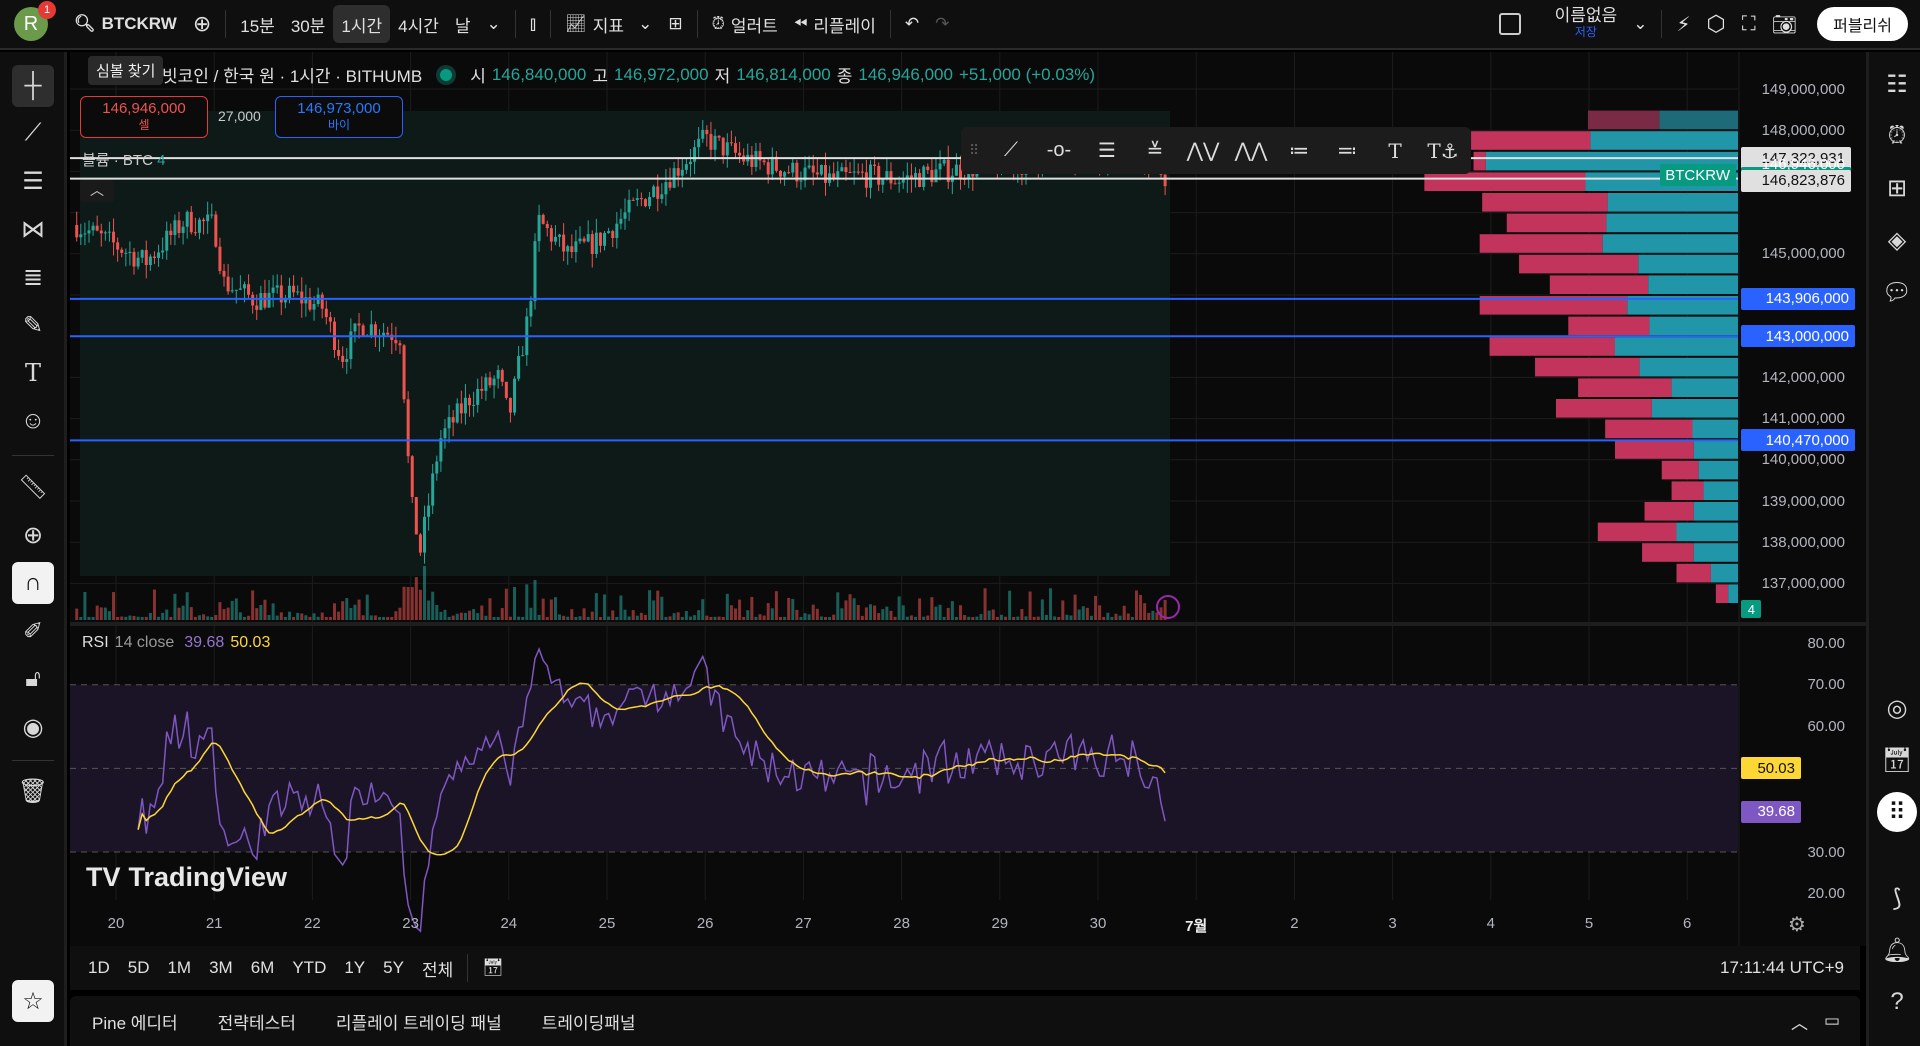 Image resolution: width=1920 pixels, height=1046 pixels. I want to click on watchlist-button: ☷, so click(1897, 84).